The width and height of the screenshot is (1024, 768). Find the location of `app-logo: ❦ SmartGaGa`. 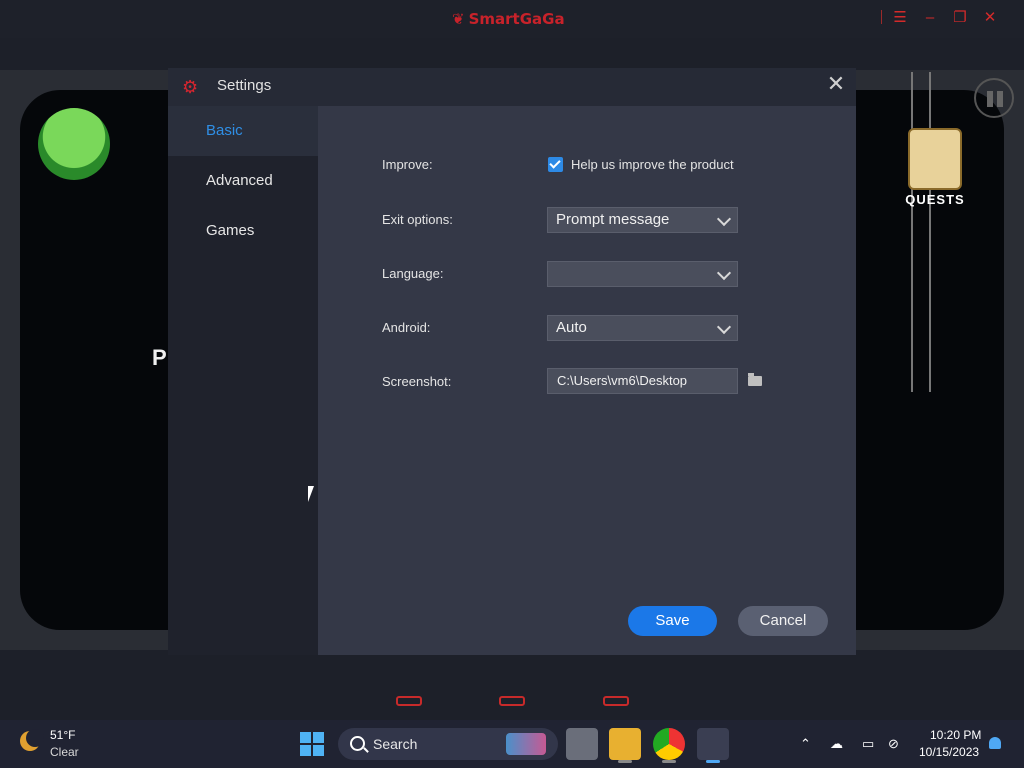

app-logo: ❦ SmartGaGa is located at coordinates (508, 19).